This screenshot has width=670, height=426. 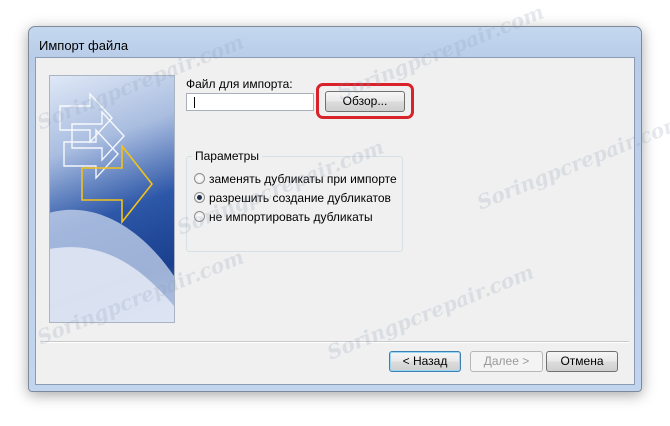 What do you see at coordinates (300, 198) in the screenshot?
I see `radio-label: разрешить создание дубликатов` at bounding box center [300, 198].